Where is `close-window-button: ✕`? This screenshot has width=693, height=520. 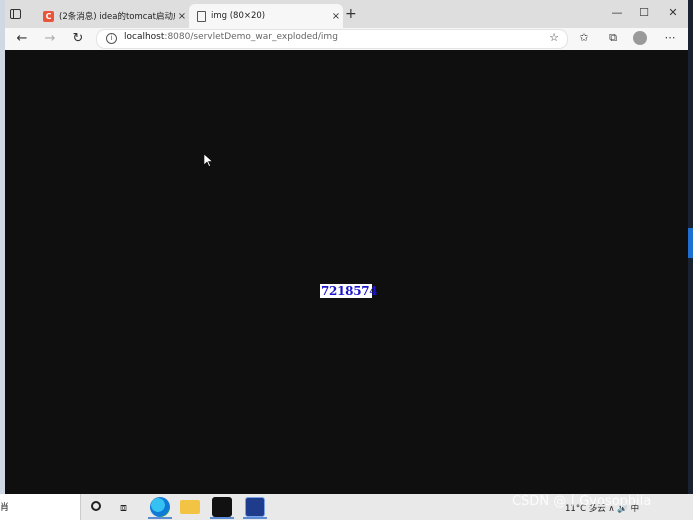 close-window-button: ✕ is located at coordinates (673, 12).